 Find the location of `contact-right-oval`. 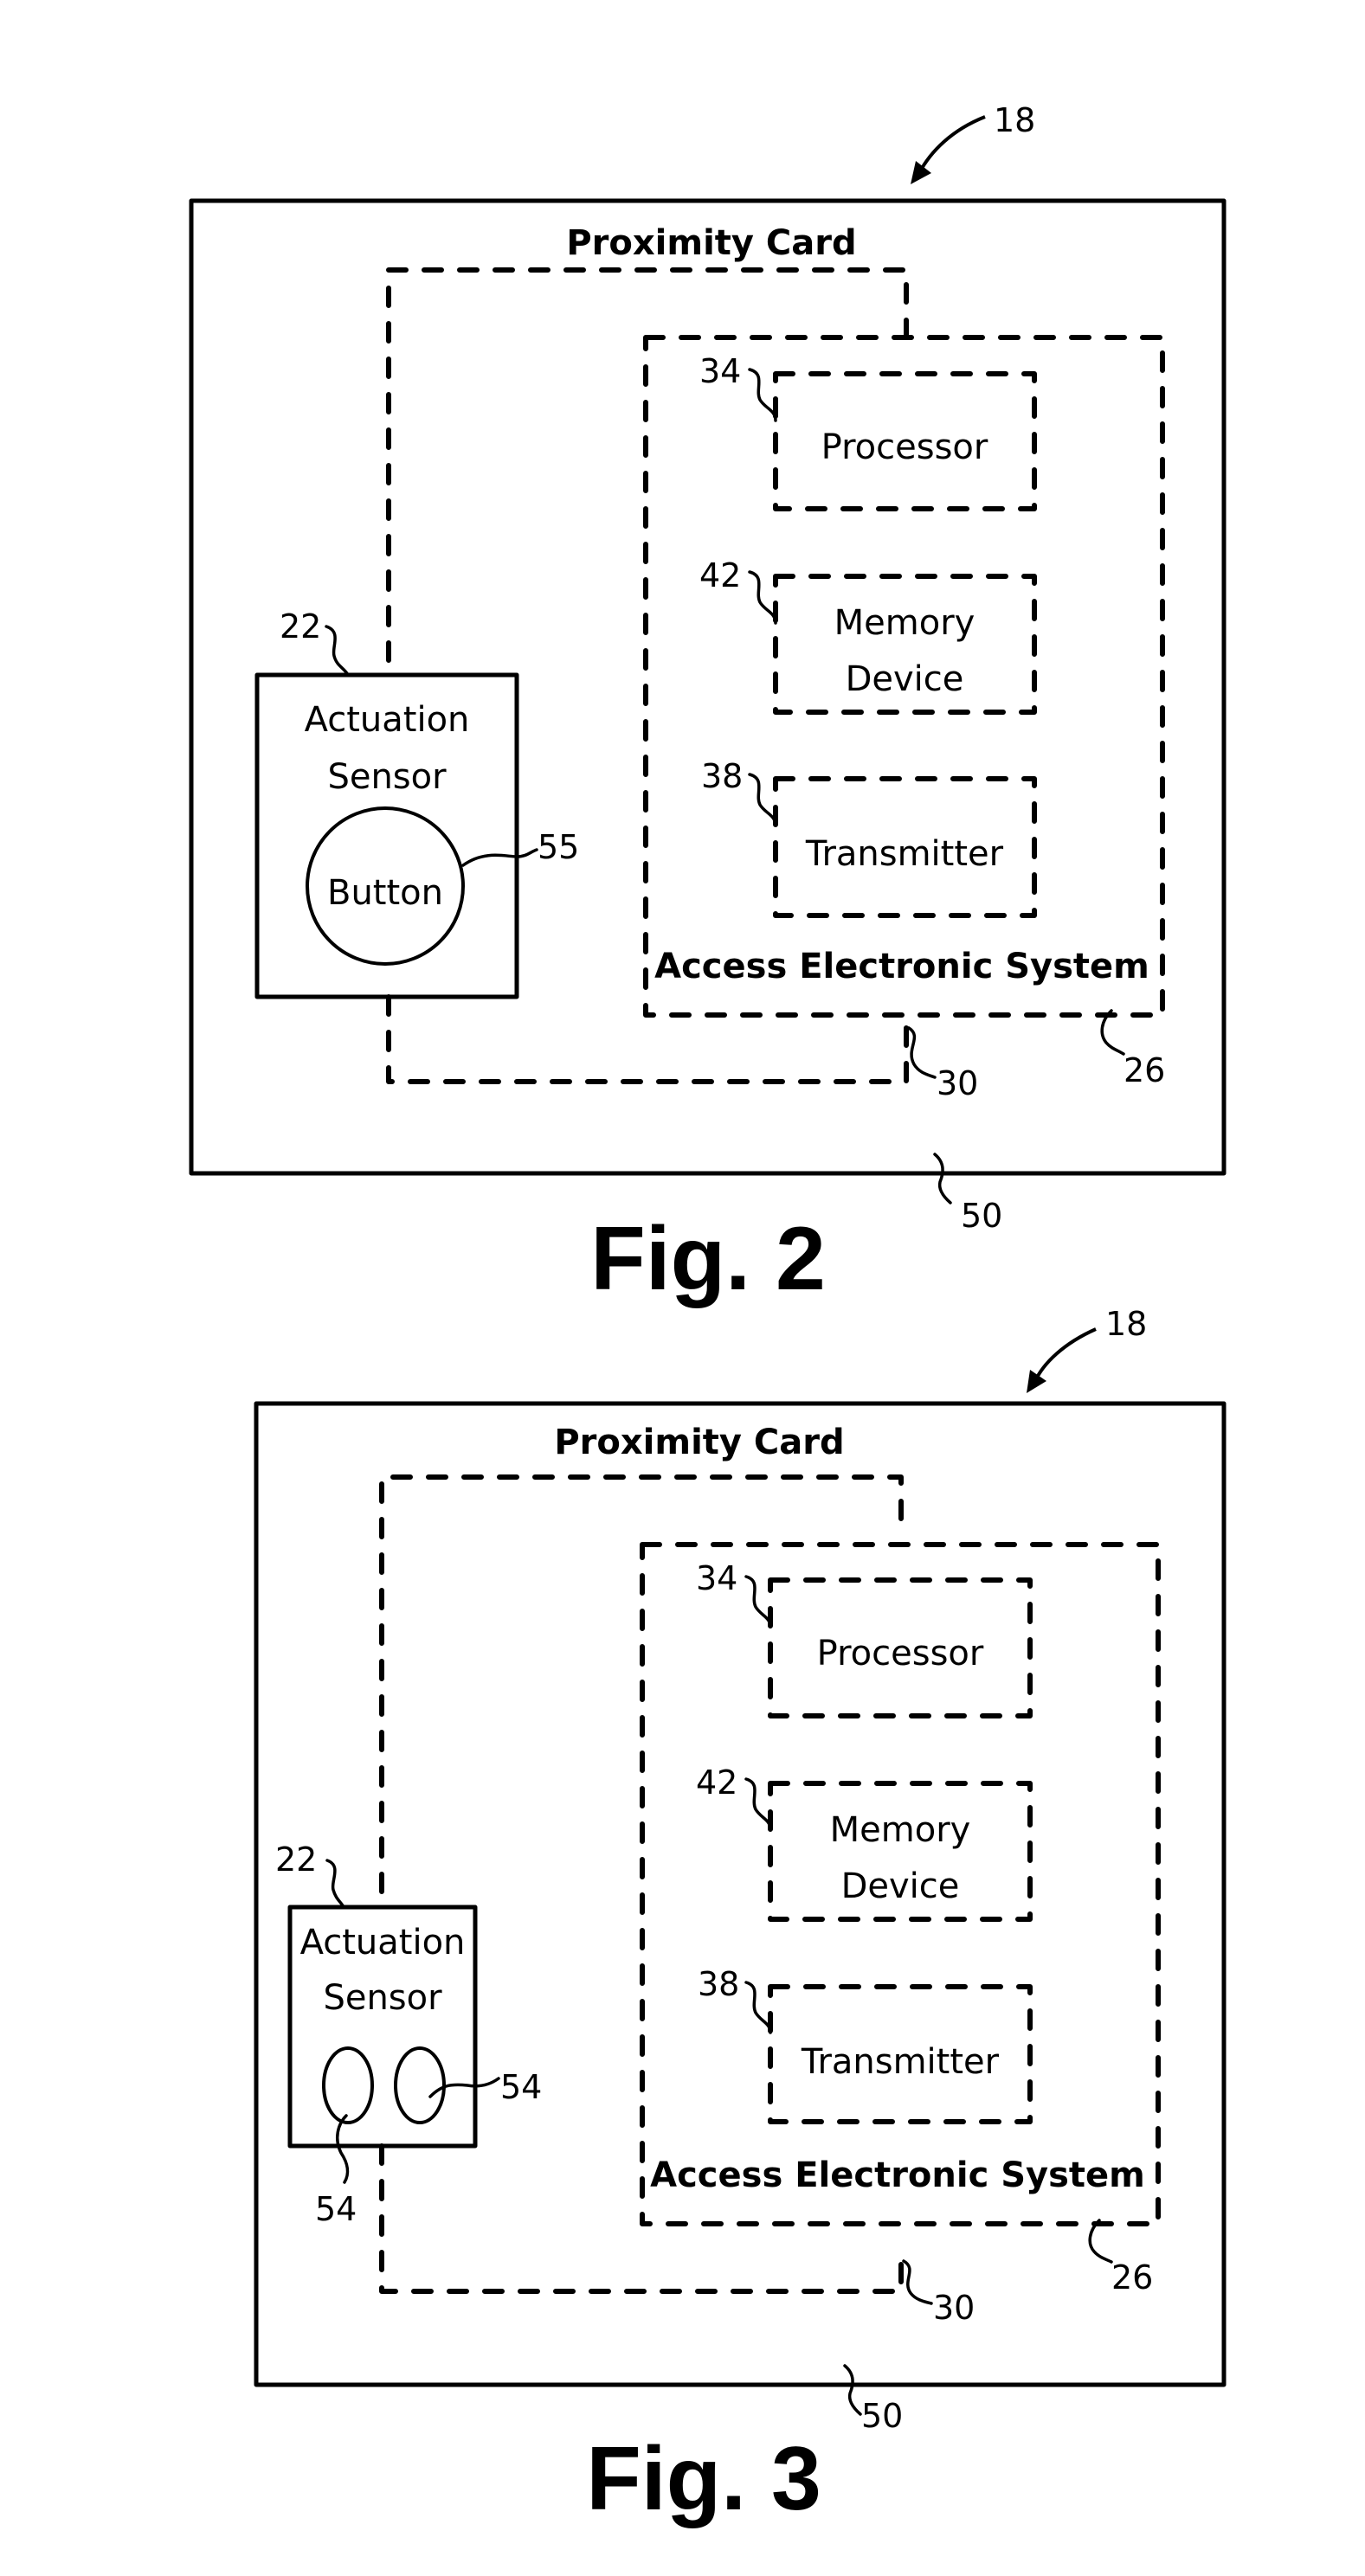

contact-right-oval is located at coordinates (420, 2085).